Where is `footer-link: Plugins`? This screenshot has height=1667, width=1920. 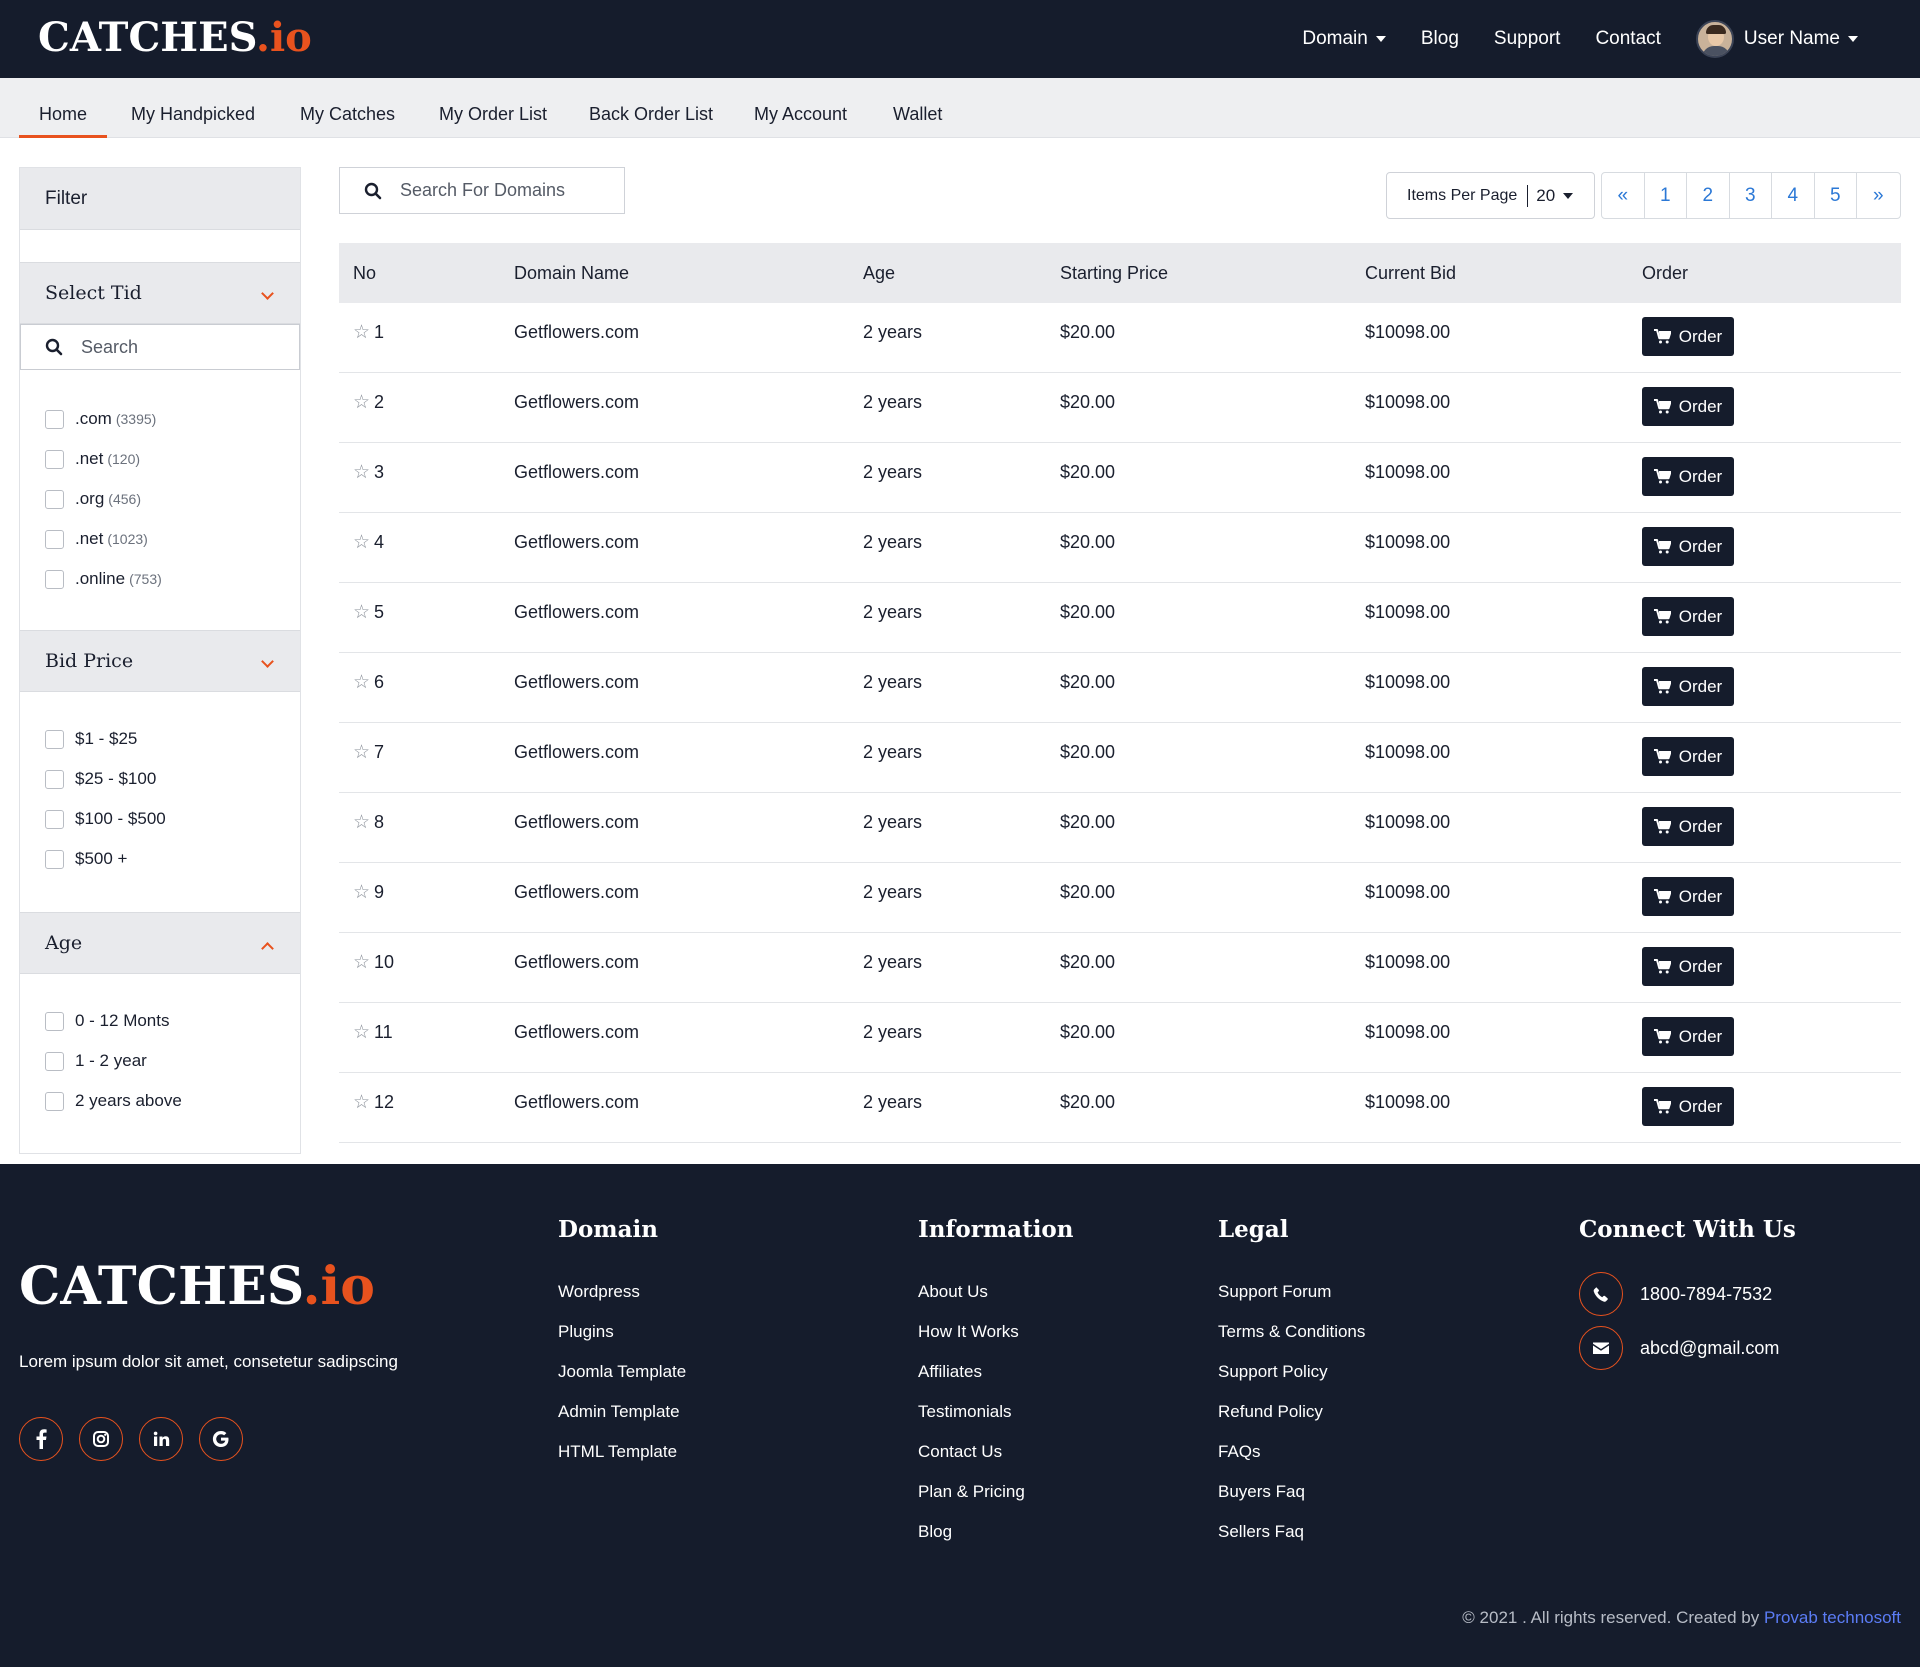
footer-link: Plugins is located at coordinates (586, 1332).